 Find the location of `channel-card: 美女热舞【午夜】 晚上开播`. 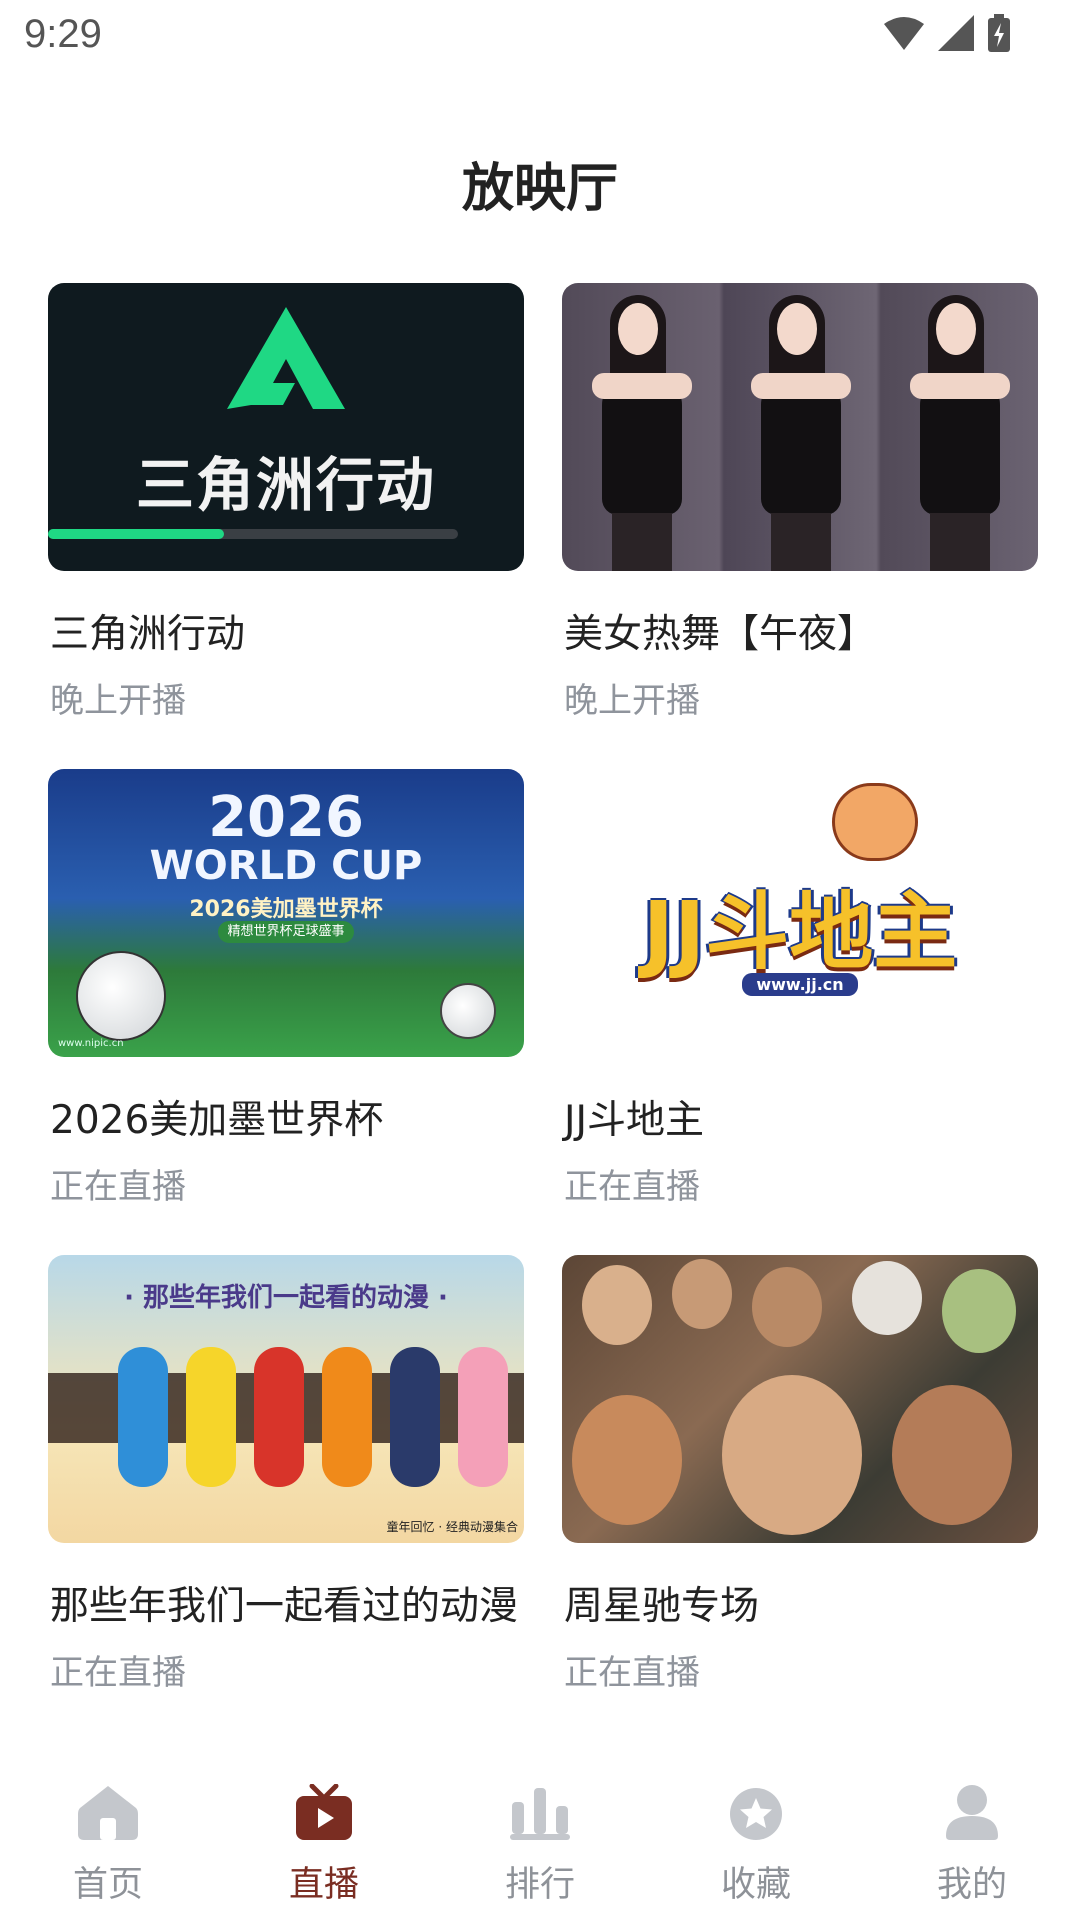

channel-card: 美女热舞【午夜】 晚上开播 is located at coordinates (800, 526).